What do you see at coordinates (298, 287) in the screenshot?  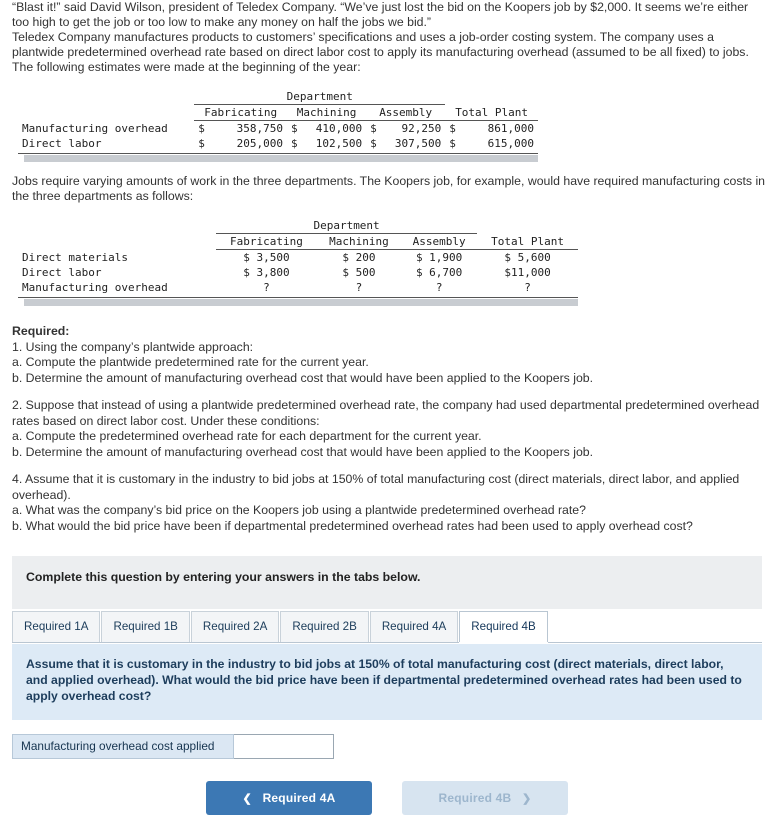 I see `table-row: Manufacturing overhead ? ? ? ?` at bounding box center [298, 287].